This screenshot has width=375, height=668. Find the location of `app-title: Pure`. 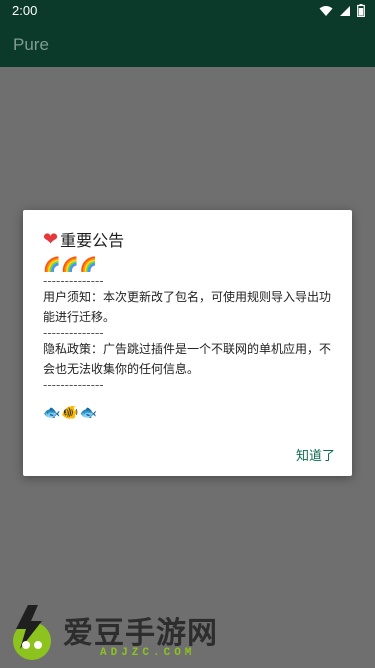

app-title: Pure is located at coordinates (31, 44).